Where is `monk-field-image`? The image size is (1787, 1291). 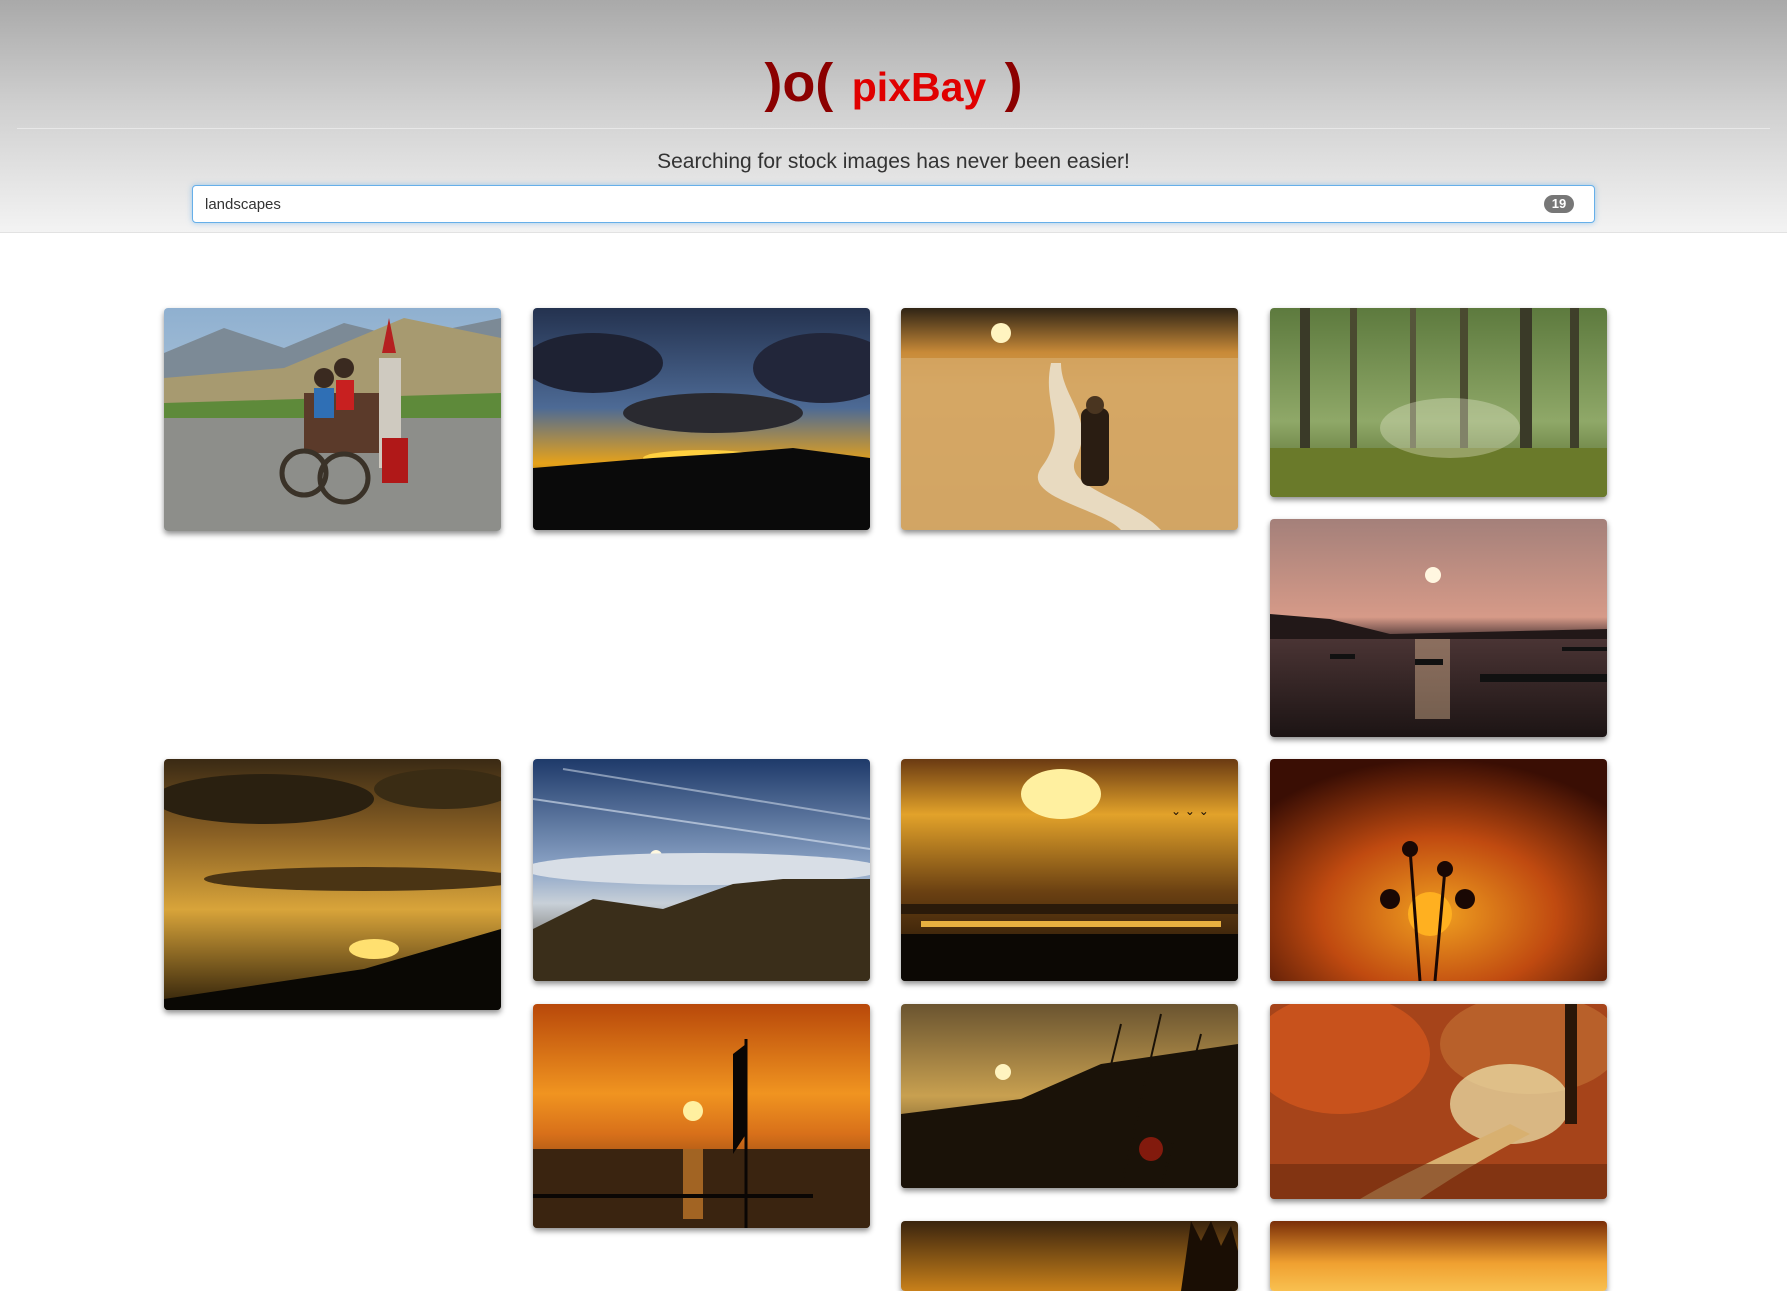
monk-field-image is located at coordinates (1069, 419).